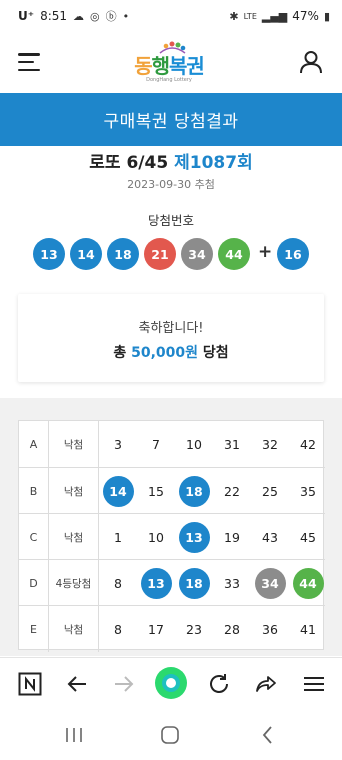  I want to click on ticket-number: 3, so click(118, 444).